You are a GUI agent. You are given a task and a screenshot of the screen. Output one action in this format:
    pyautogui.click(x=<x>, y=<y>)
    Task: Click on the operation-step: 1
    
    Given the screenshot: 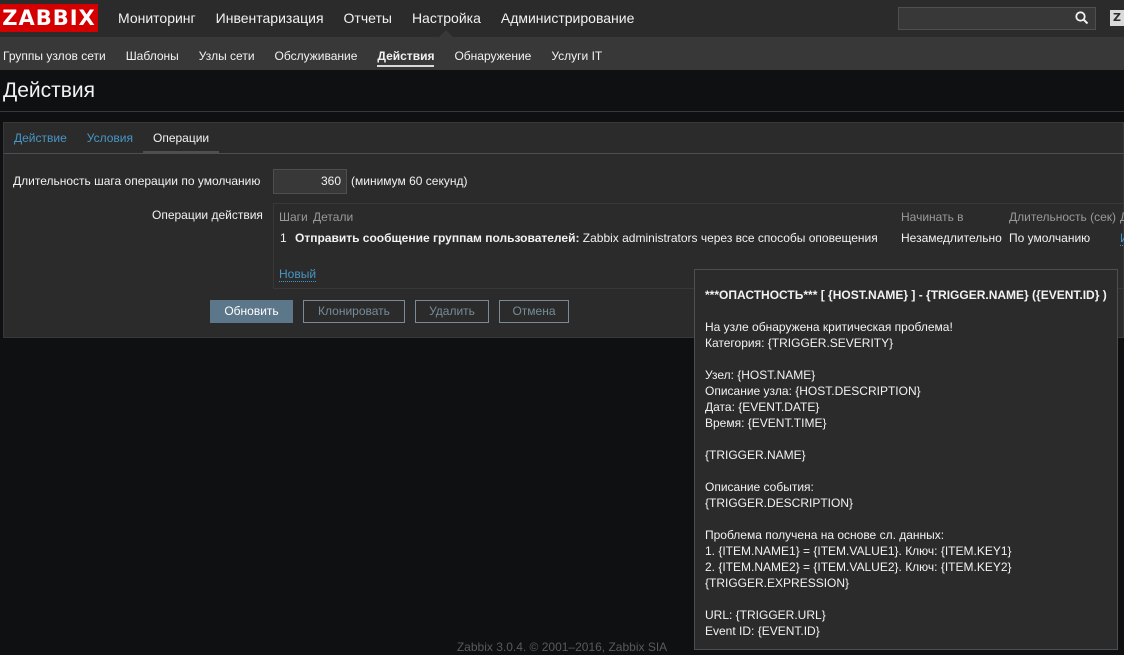 What is the action you would take?
    pyautogui.click(x=283, y=238)
    